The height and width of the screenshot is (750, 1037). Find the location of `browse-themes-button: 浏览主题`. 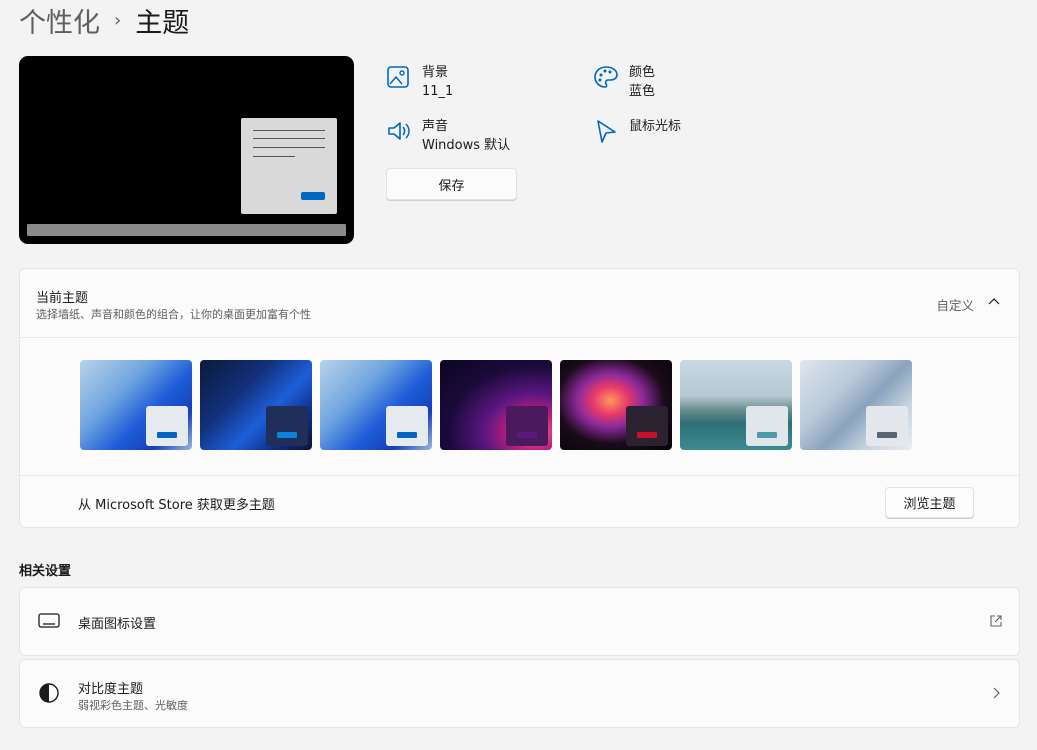

browse-themes-button: 浏览主题 is located at coordinates (929, 502).